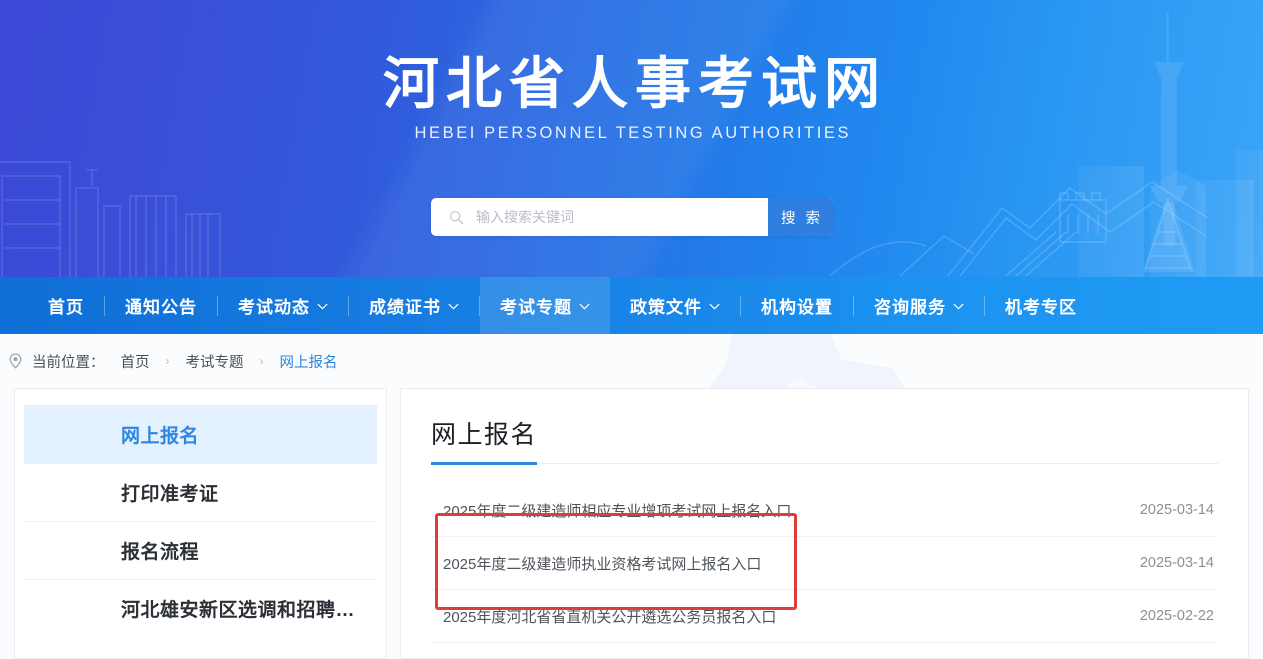 This screenshot has height=659, width=1263. Describe the element at coordinates (405, 307) in the screenshot. I see `nav-item-label: 成绩证书` at that location.